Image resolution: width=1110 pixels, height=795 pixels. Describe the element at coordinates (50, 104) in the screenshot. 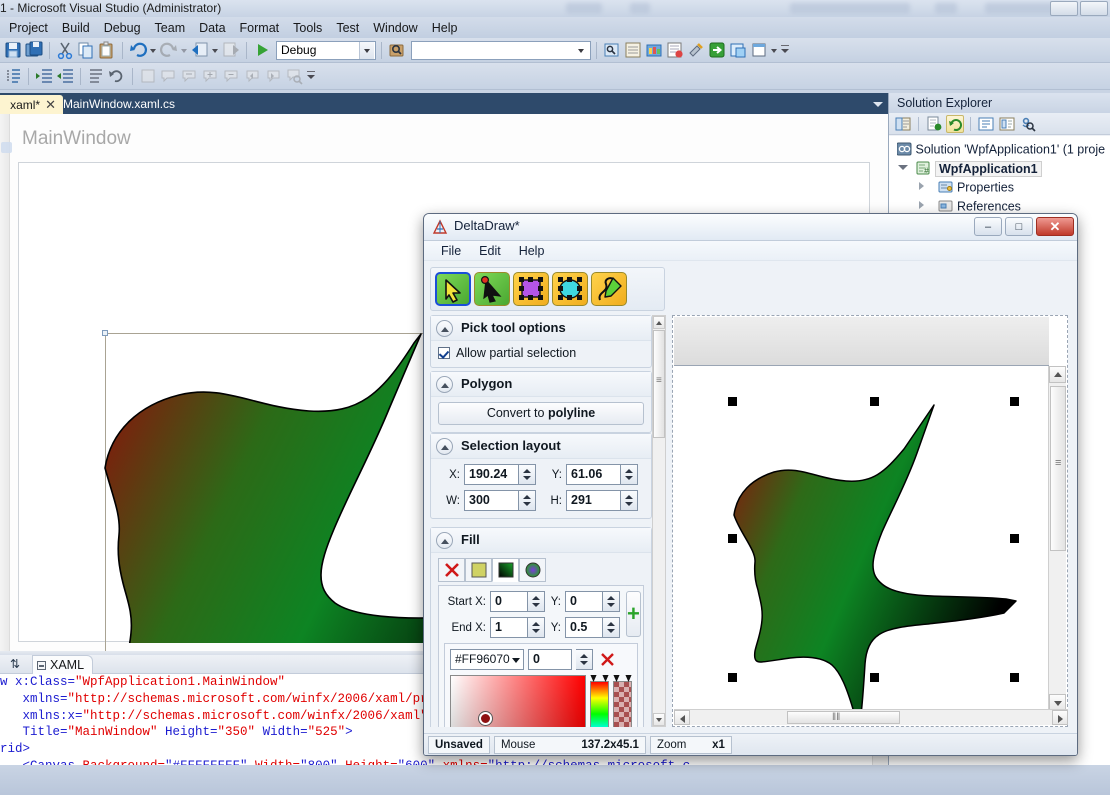

I see `close-icon: ✕` at that location.